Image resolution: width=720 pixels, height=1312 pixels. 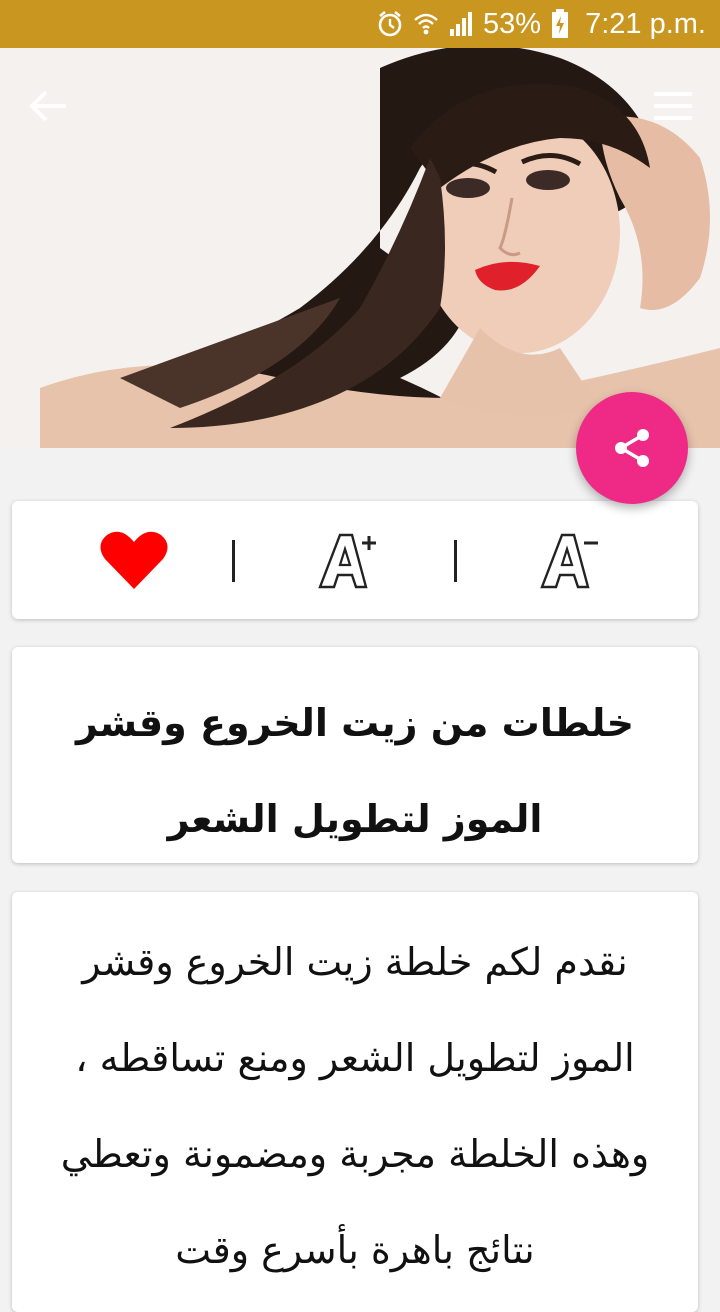 I want to click on share-icon, so click(x=632, y=448).